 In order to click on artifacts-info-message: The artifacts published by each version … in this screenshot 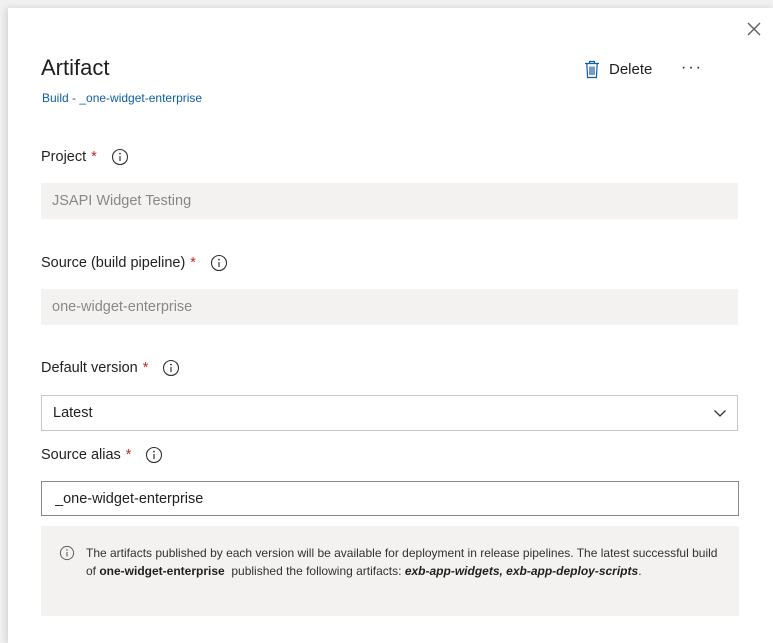, I will do `click(390, 571)`.